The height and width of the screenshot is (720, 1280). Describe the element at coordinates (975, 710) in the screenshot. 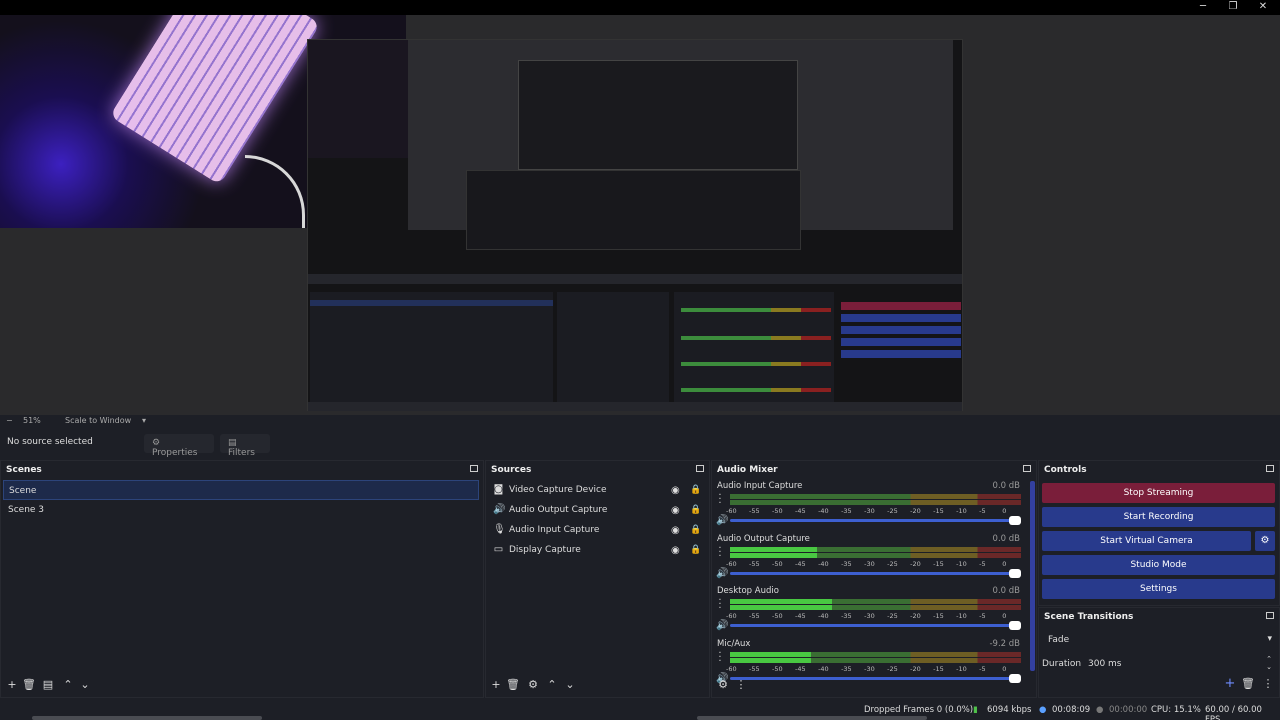

I see `signal-icon: ▮` at that location.